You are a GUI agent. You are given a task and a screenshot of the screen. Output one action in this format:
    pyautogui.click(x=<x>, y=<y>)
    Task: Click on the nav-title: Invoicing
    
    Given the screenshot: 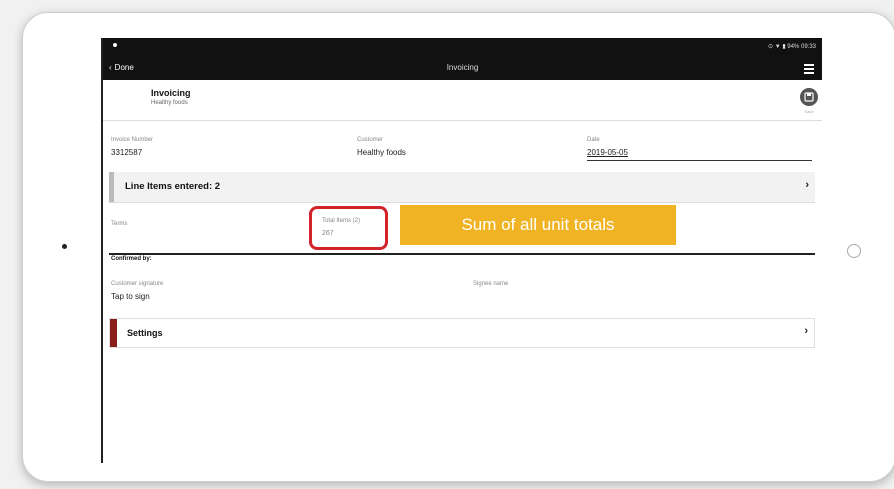 What is the action you would take?
    pyautogui.click(x=462, y=67)
    